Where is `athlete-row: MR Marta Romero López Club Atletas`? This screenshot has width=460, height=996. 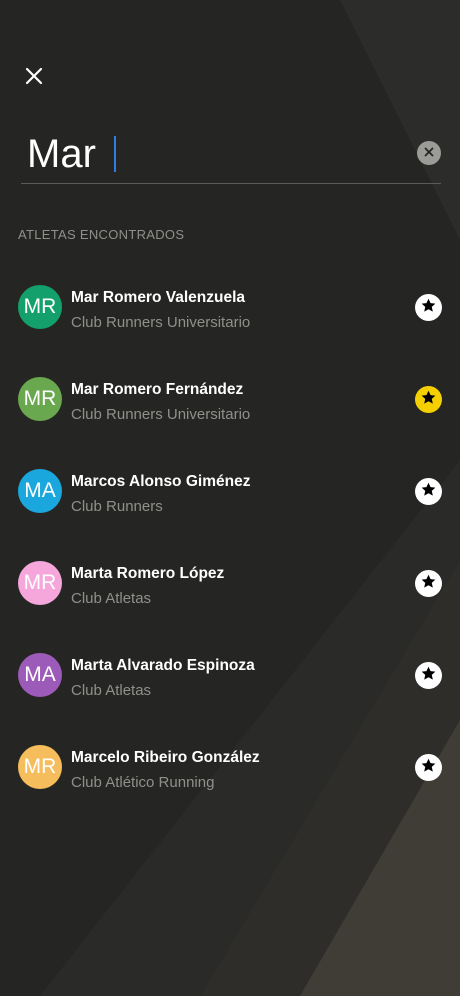
athlete-row: MR Marta Romero López Club Atletas is located at coordinates (230, 605).